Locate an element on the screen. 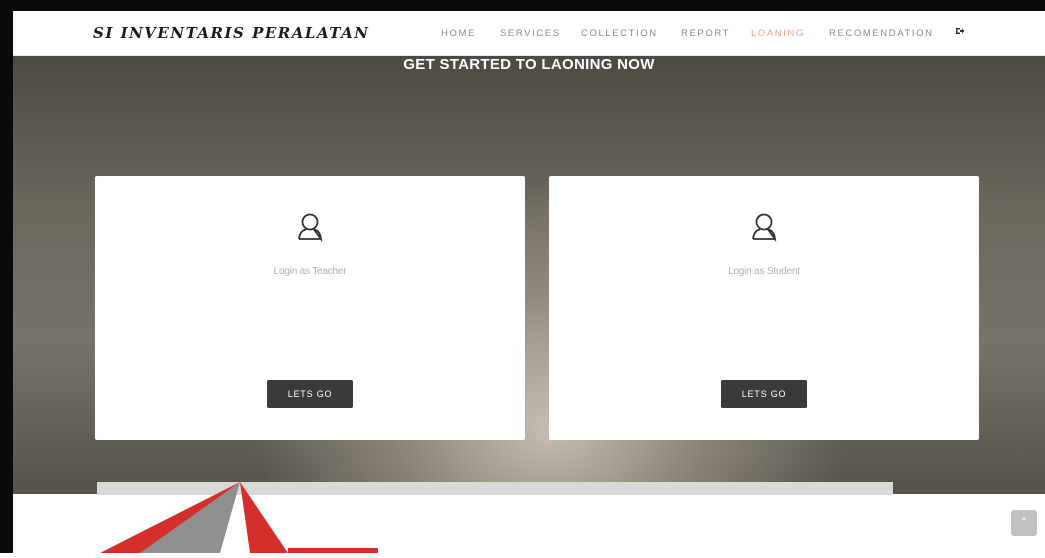 The height and width of the screenshot is (558, 1045). logout-icon is located at coordinates (960, 32).